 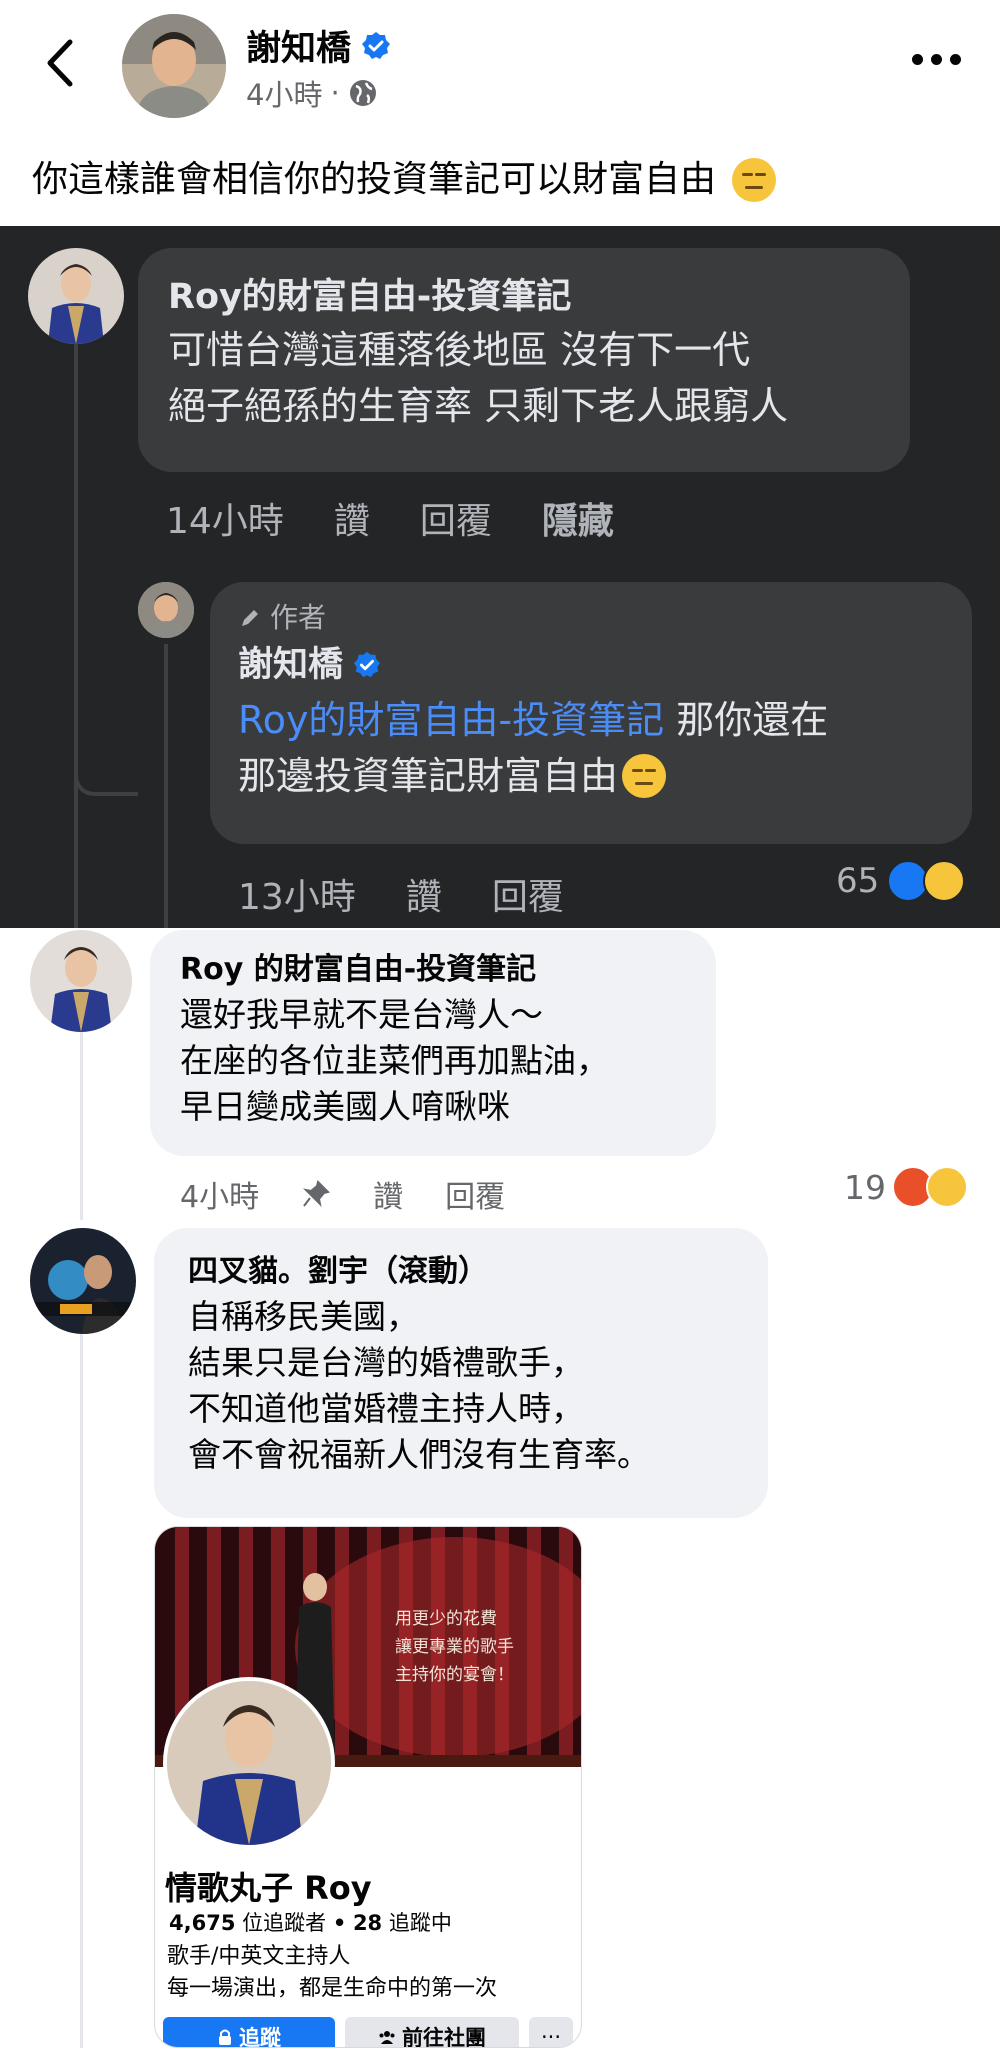 What do you see at coordinates (906, 1187) in the screenshot?
I see `reaction-summary: 19` at bounding box center [906, 1187].